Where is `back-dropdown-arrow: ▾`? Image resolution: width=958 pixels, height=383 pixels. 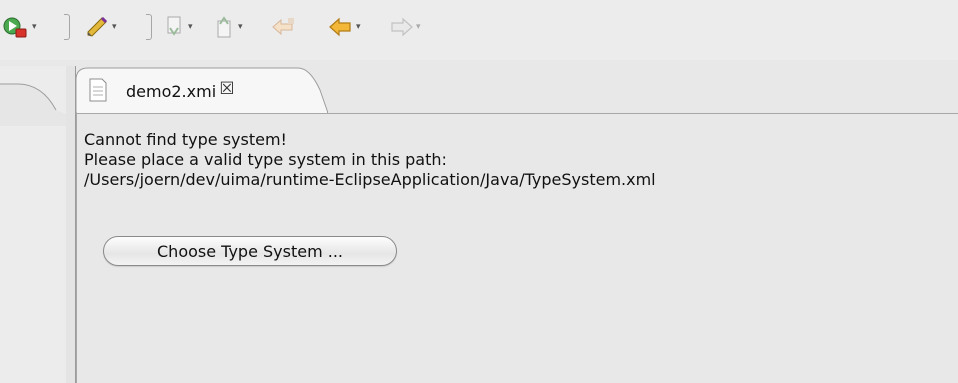
back-dropdown-arrow: ▾ is located at coordinates (358, 27).